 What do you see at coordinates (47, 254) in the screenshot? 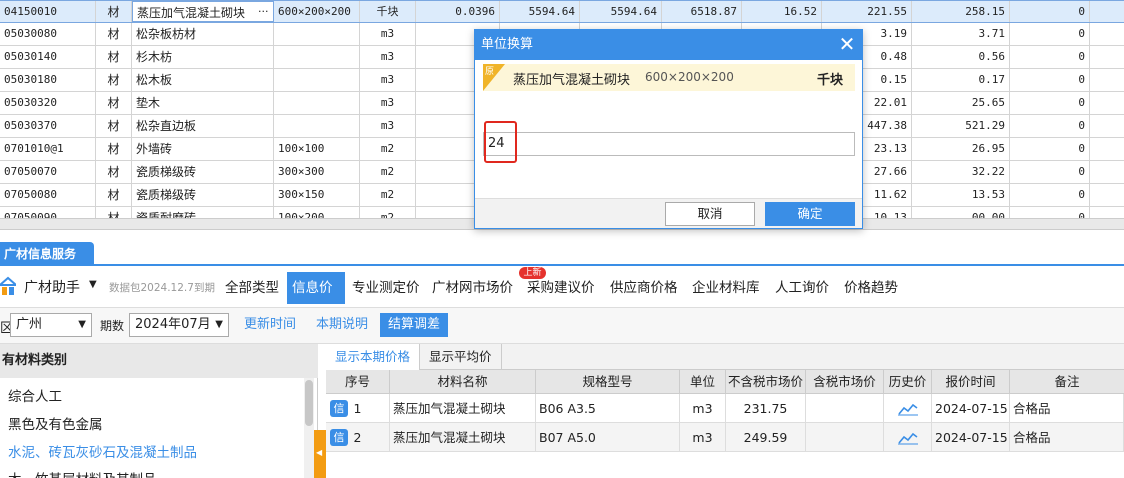
I see `panel-tab-title: 广材信息服务` at bounding box center [47, 254].